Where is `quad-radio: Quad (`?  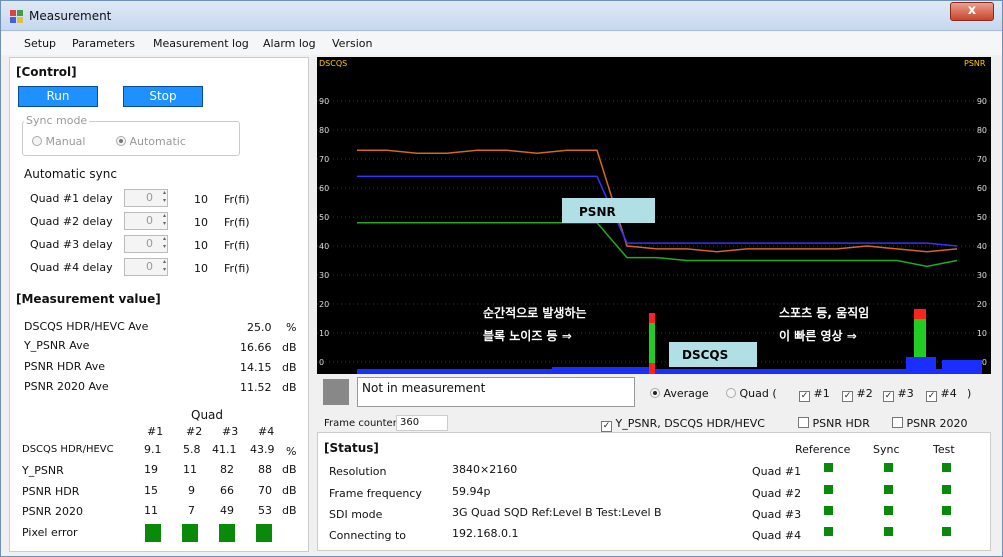
quad-radio: Quad ( is located at coordinates (751, 393).